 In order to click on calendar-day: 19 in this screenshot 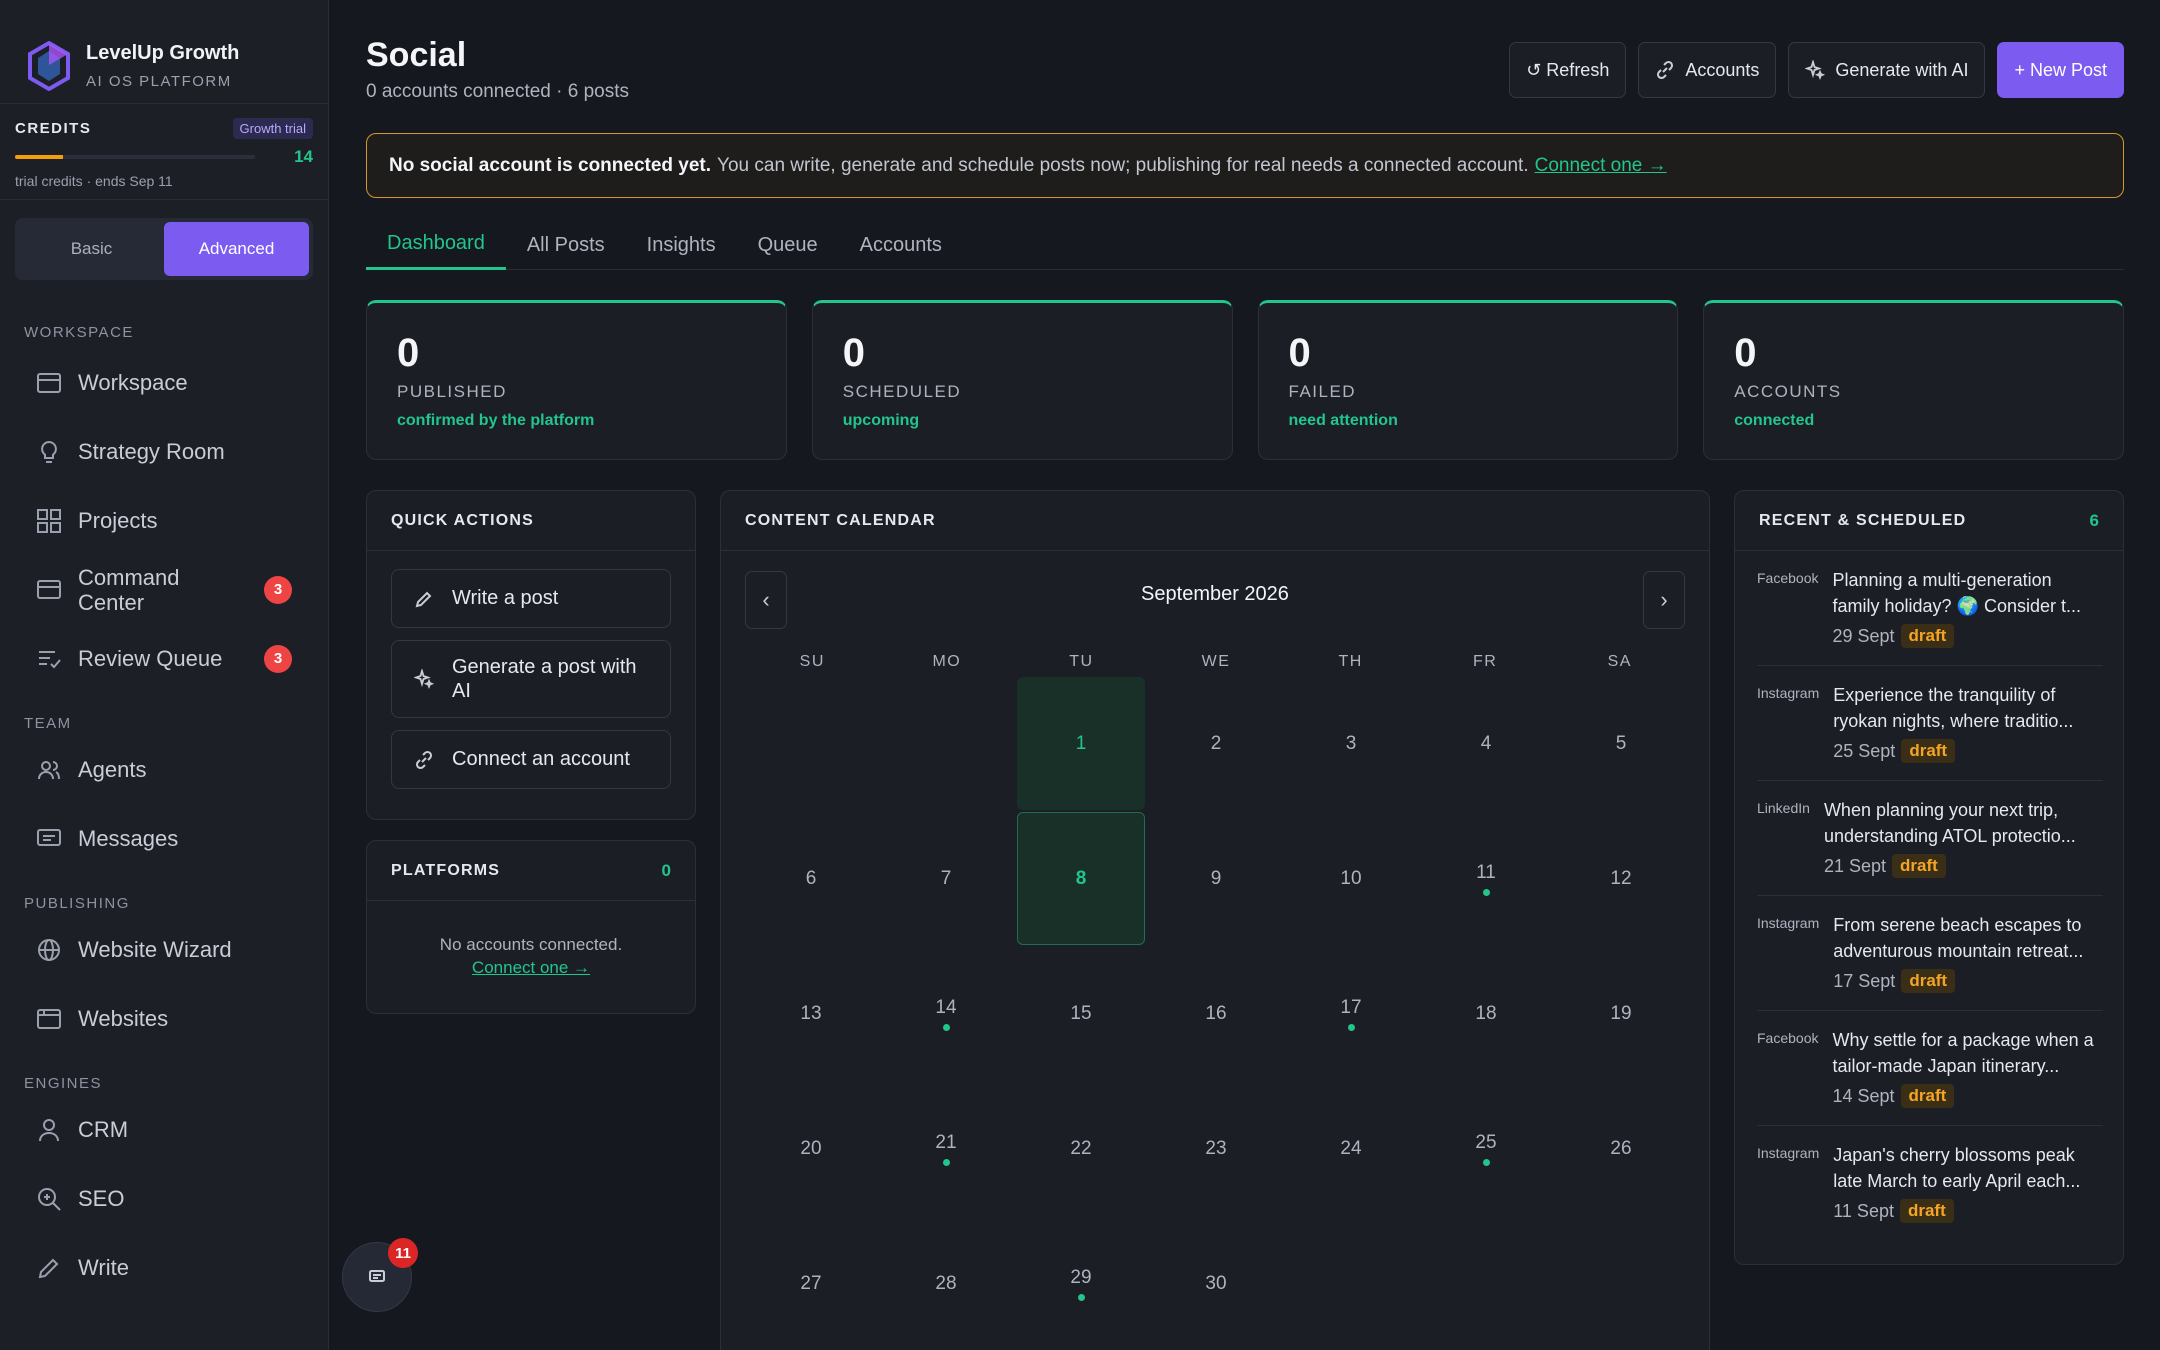, I will do `click(1621, 1013)`.